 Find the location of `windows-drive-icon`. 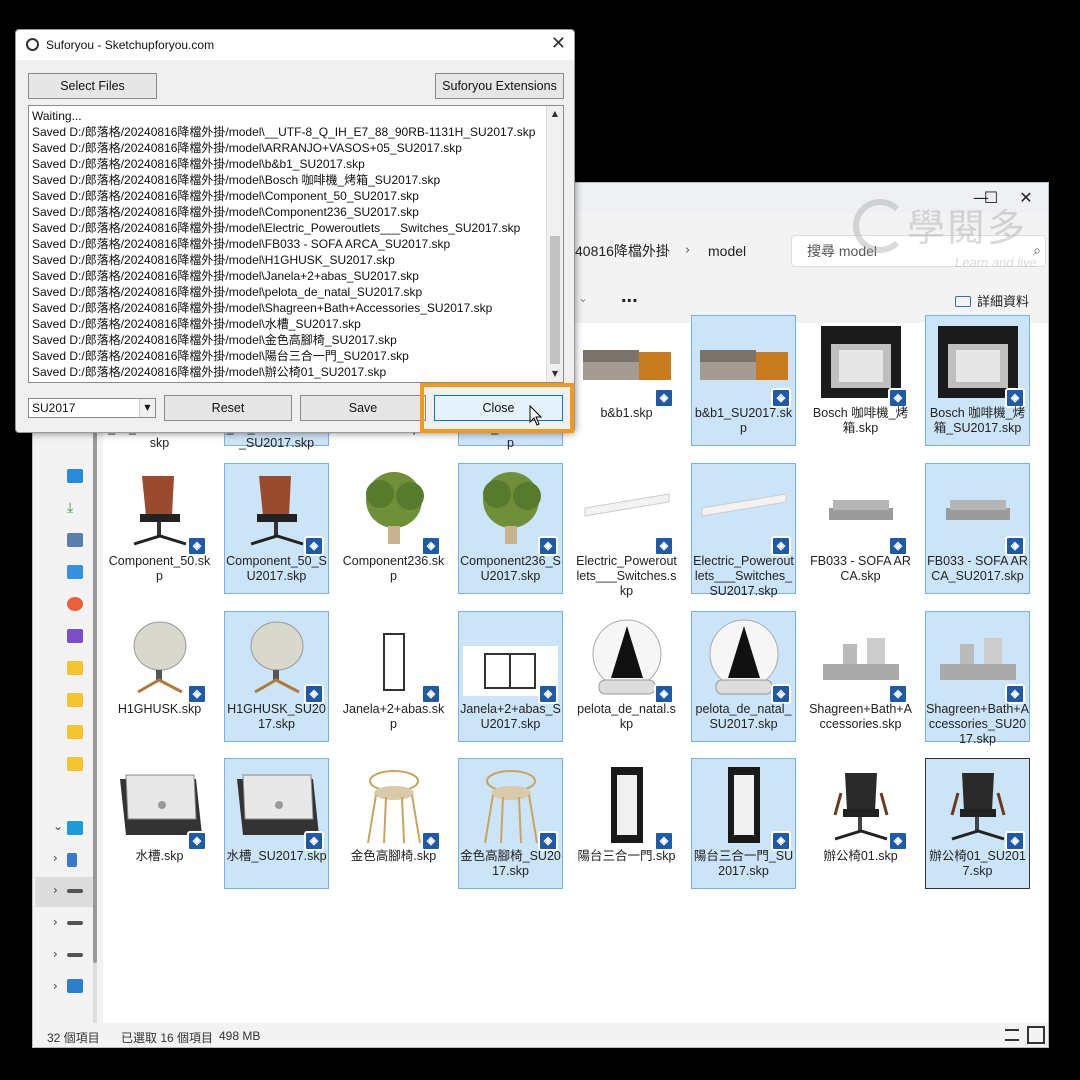

windows-drive-icon is located at coordinates (72, 860).